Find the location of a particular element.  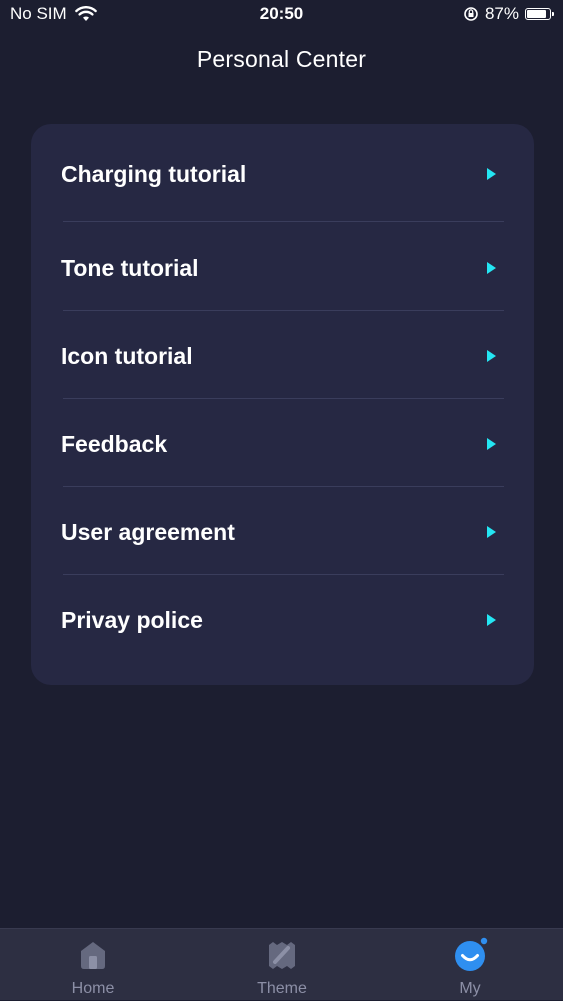

menu-item-label: Tone tutorial is located at coordinates (130, 267).